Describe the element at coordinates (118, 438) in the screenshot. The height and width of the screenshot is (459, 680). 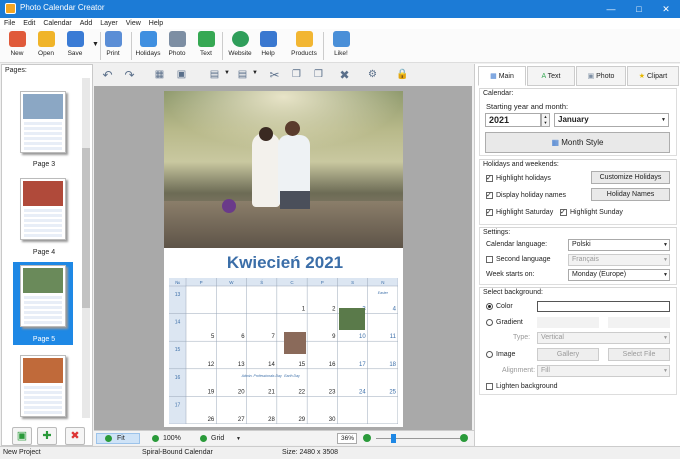
I see `fit-button: Fit` at that location.